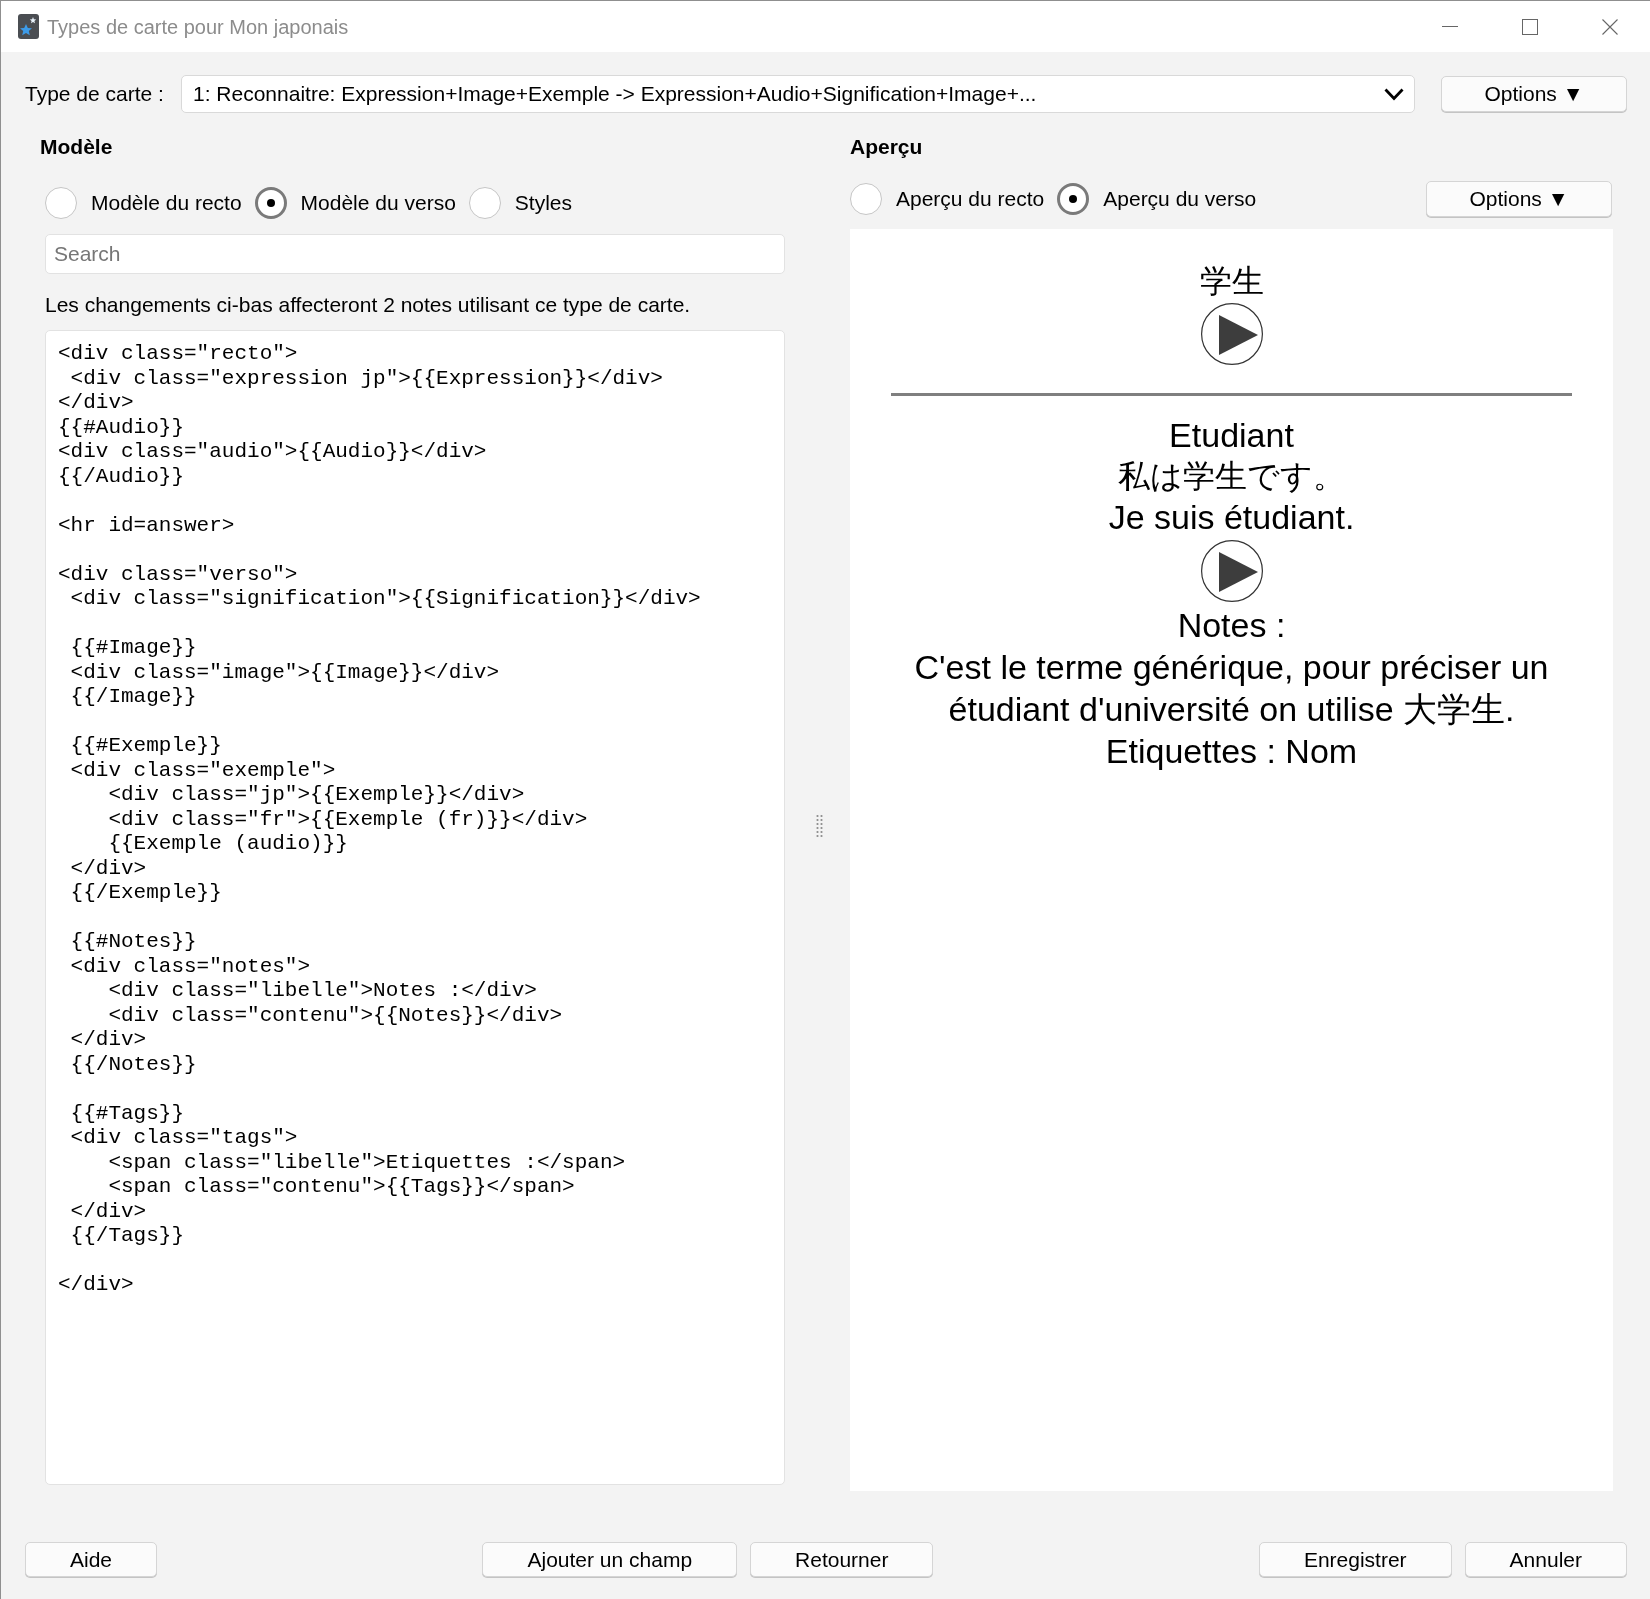  Describe the element at coordinates (143, 203) in the screenshot. I see `radio-button: Modèle du recto` at that location.